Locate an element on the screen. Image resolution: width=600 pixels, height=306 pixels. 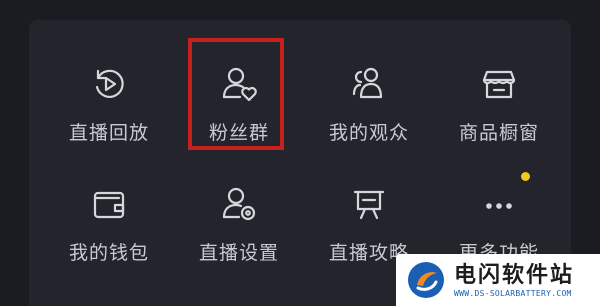
tool-wallet-label: 我的钱包 is located at coordinates (108, 253).